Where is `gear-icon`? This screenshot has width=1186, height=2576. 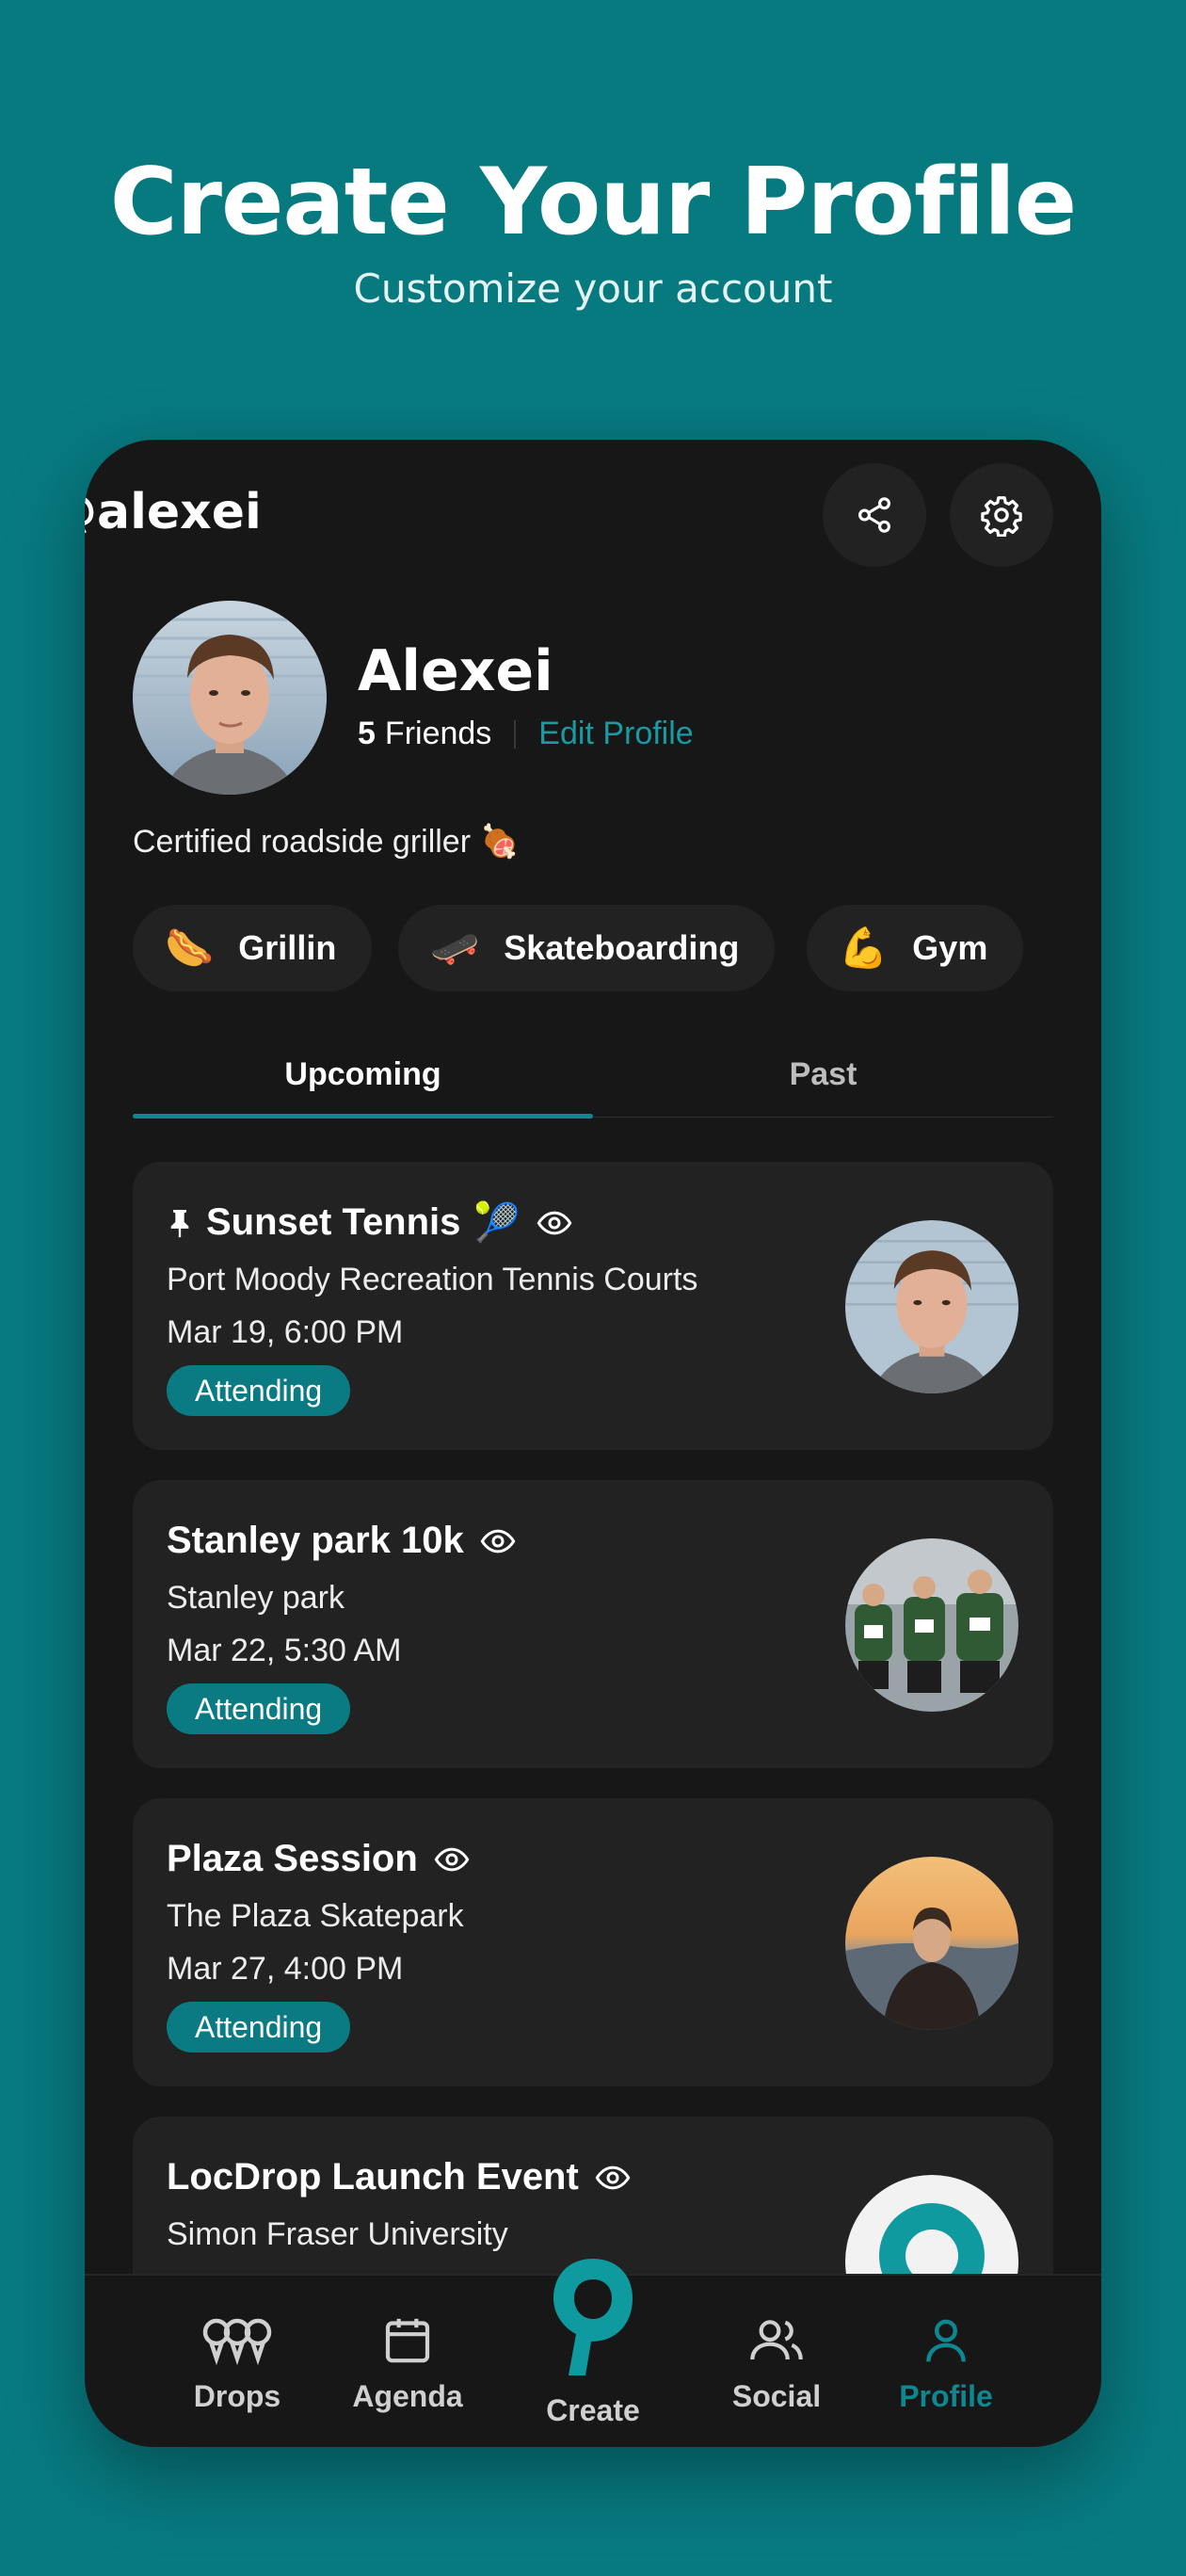 gear-icon is located at coordinates (1001, 516).